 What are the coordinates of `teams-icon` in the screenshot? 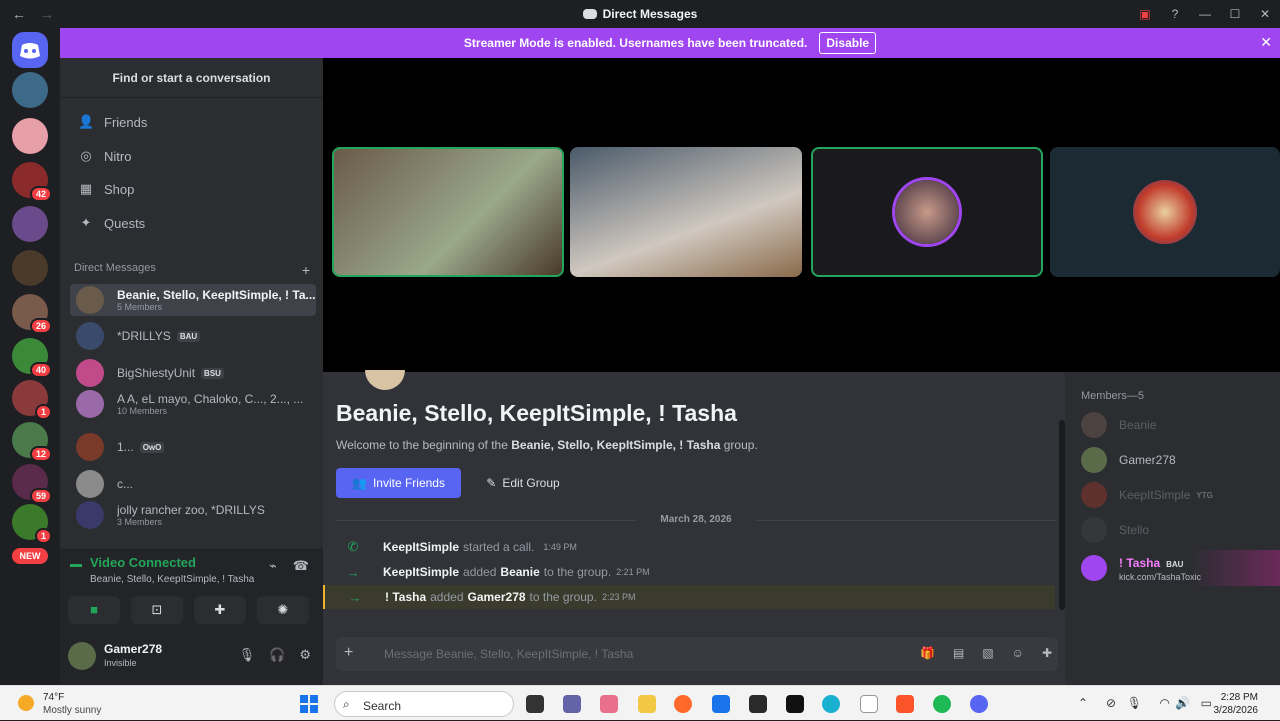 It's located at (572, 704).